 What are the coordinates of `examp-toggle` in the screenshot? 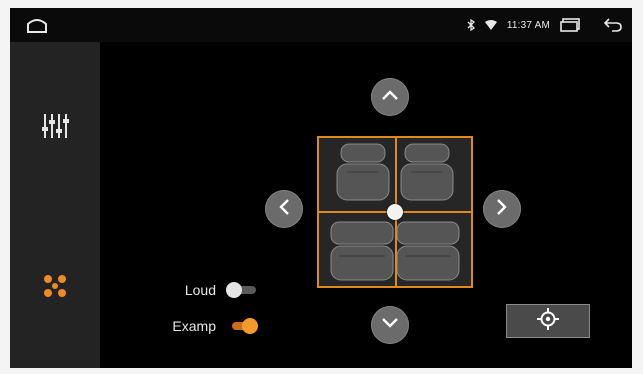 It's located at (242, 326).